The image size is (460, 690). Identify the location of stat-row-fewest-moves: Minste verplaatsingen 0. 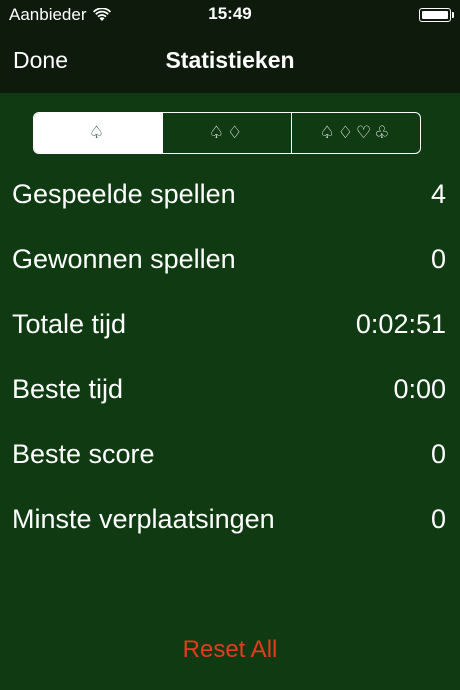
(230, 519).